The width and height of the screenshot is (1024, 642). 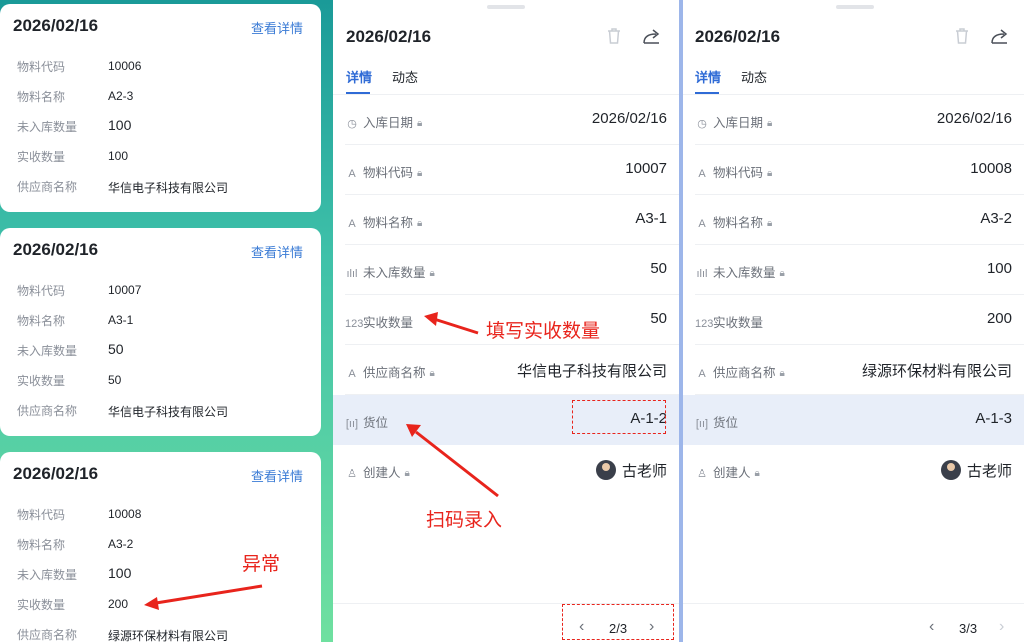 What do you see at coordinates (388, 123) in the screenshot?
I see `field-label: 入库日期` at bounding box center [388, 123].